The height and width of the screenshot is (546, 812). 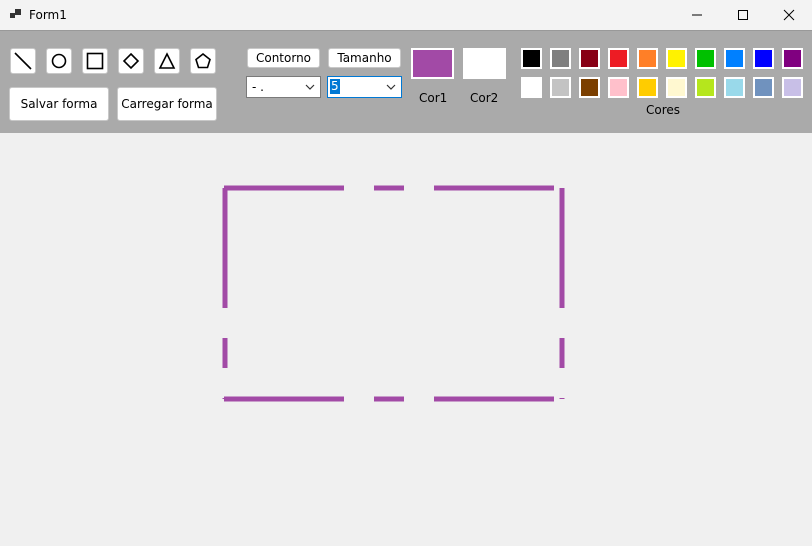 I want to click on close-button, so click(x=789, y=15).